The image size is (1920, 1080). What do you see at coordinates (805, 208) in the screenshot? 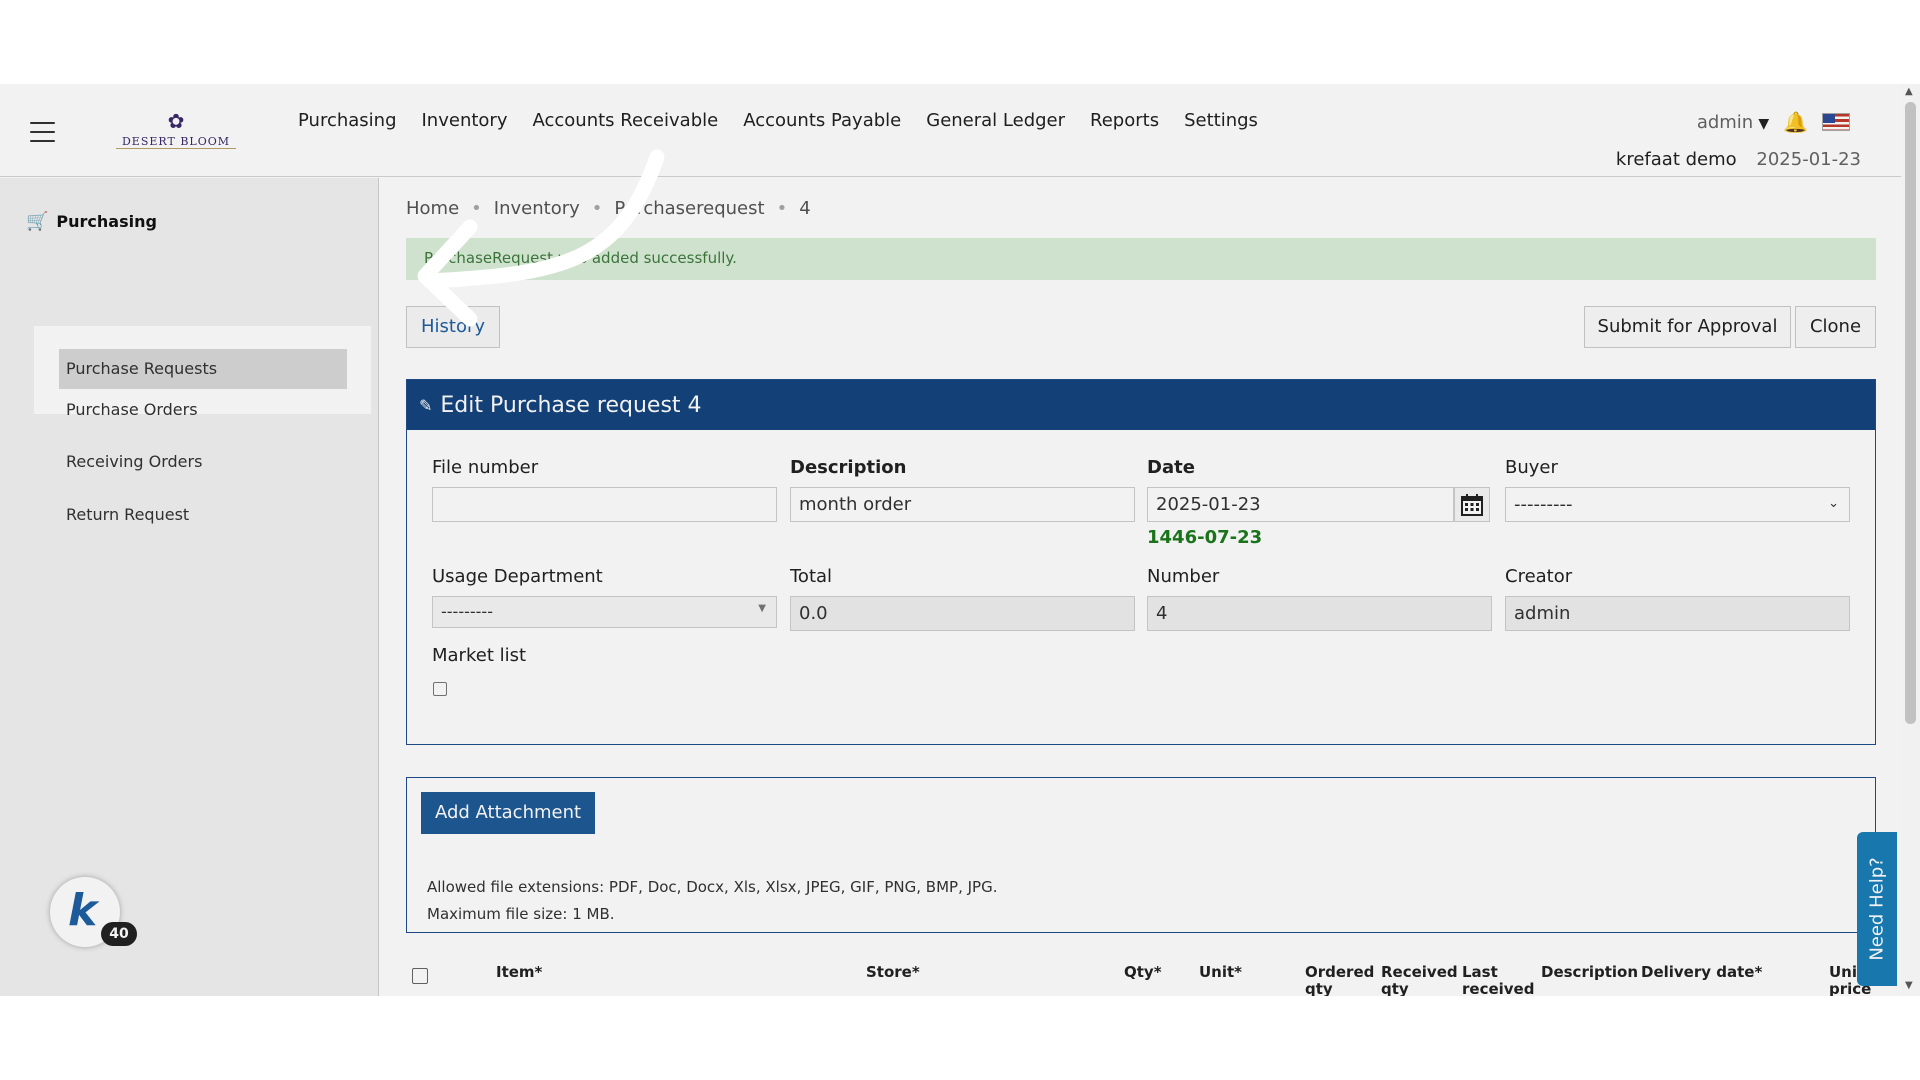
I see `breadcrumb-current: 4` at bounding box center [805, 208].